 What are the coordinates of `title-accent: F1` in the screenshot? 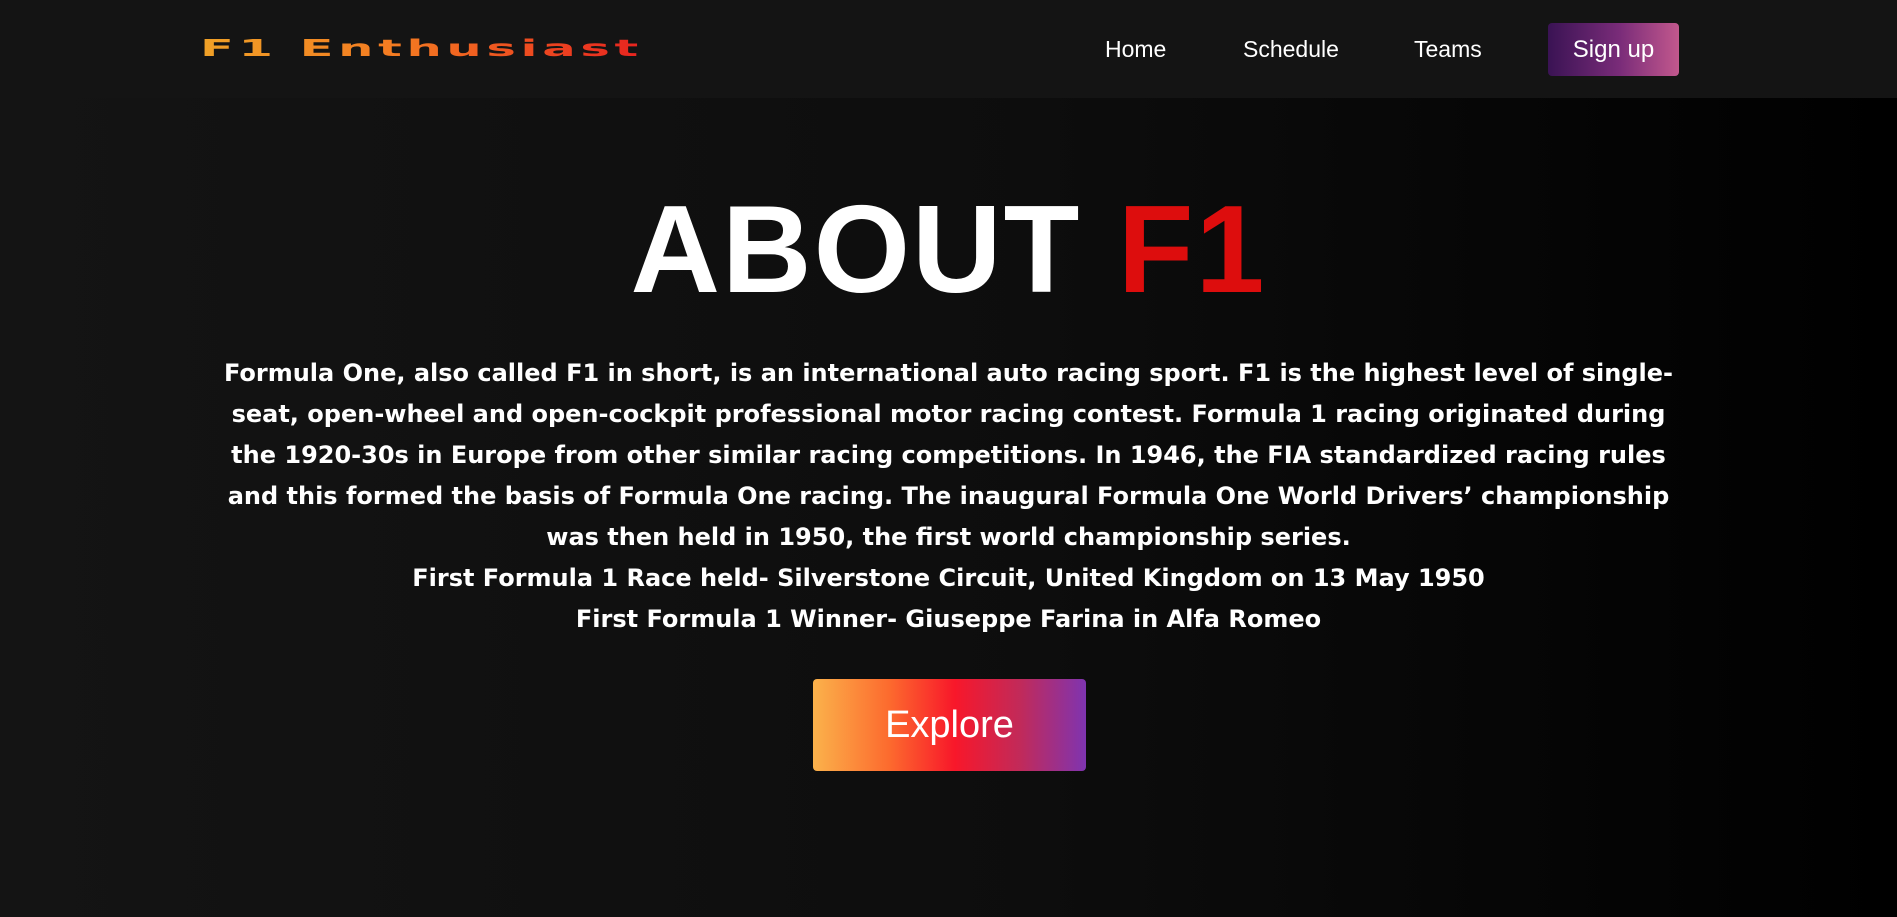 It's located at (1192, 250).